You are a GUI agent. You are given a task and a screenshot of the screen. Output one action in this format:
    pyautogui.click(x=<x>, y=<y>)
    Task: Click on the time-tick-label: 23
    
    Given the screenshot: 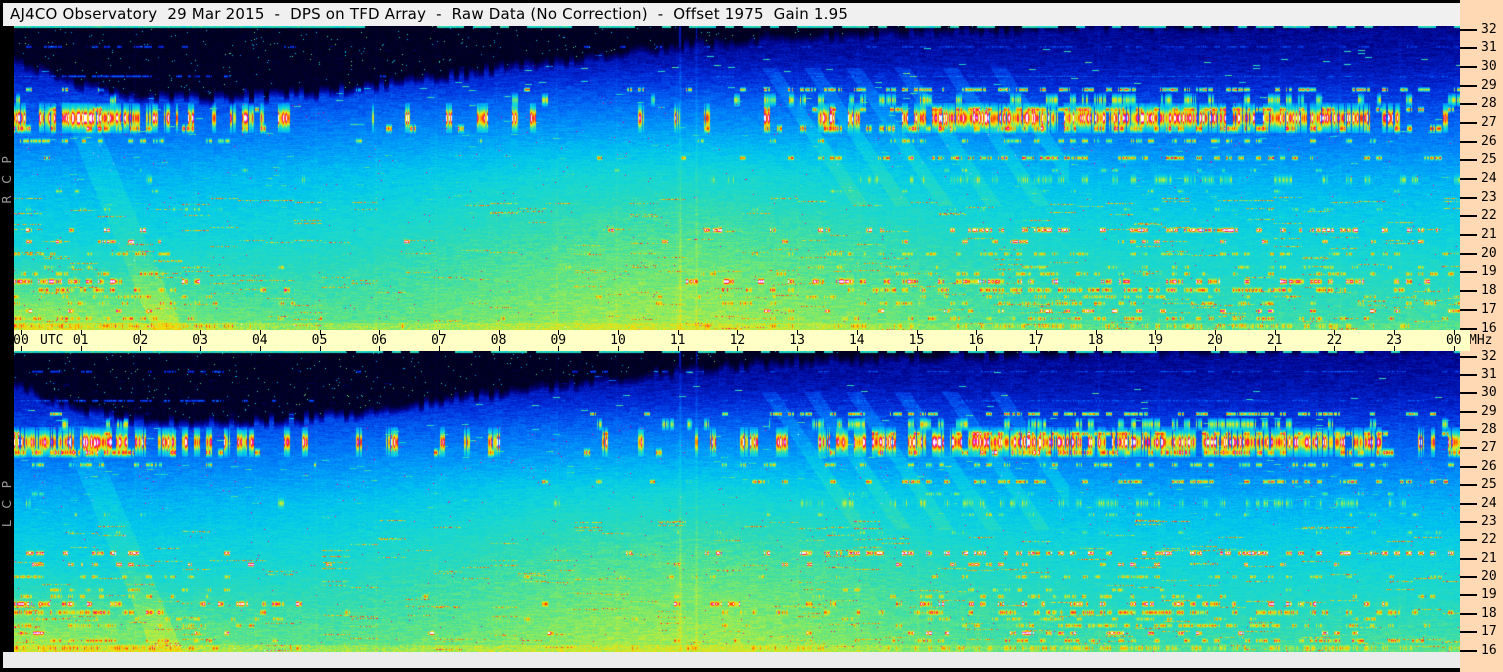 What is the action you would take?
    pyautogui.click(x=1394, y=340)
    